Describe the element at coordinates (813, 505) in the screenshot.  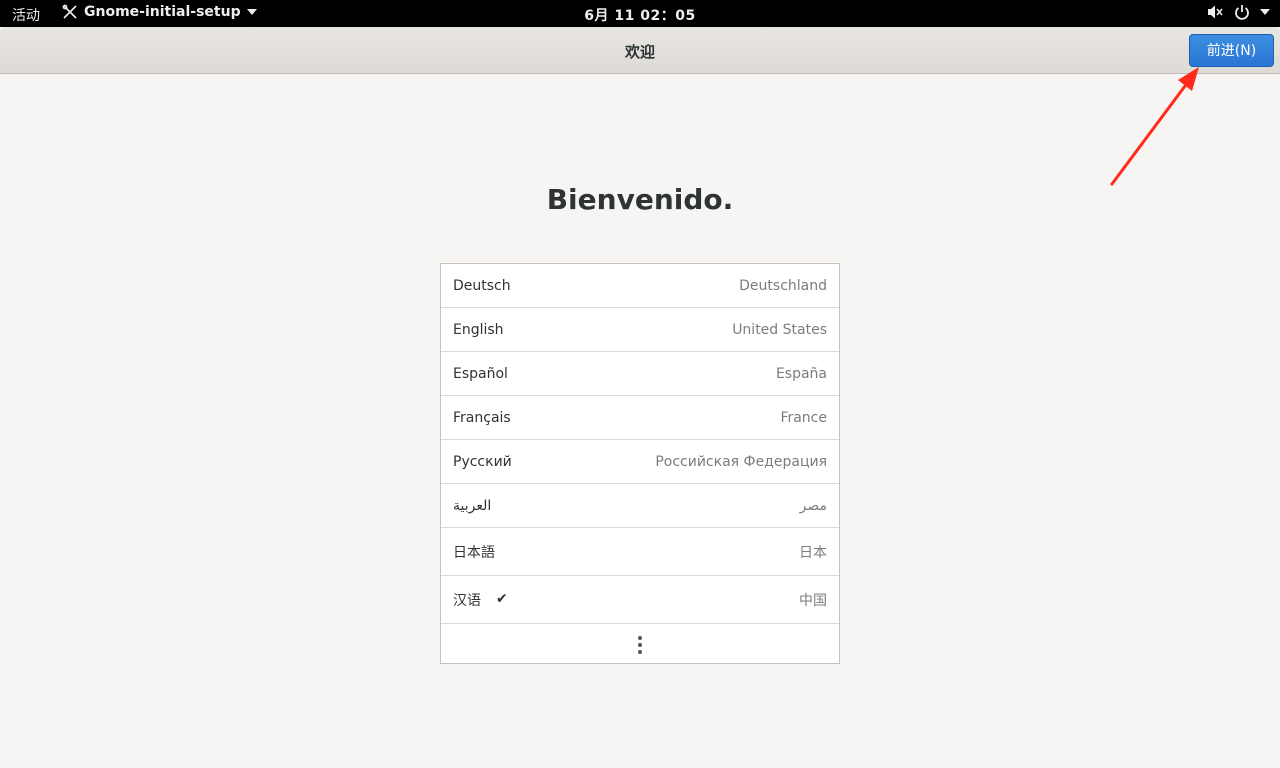
I see `language-region: مصر` at that location.